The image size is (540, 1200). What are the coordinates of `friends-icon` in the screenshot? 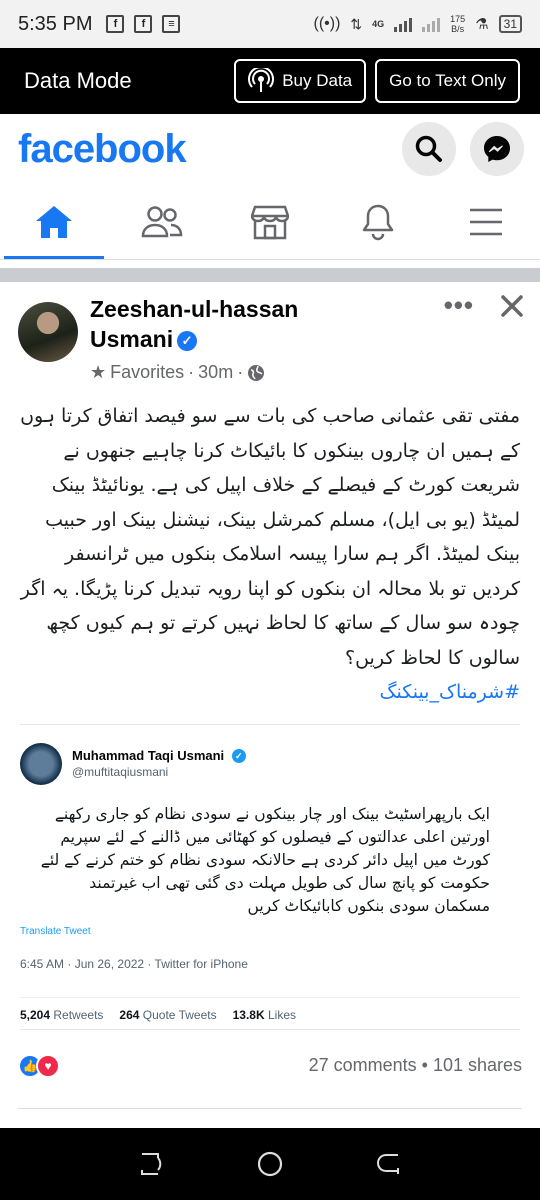 It's located at (162, 221).